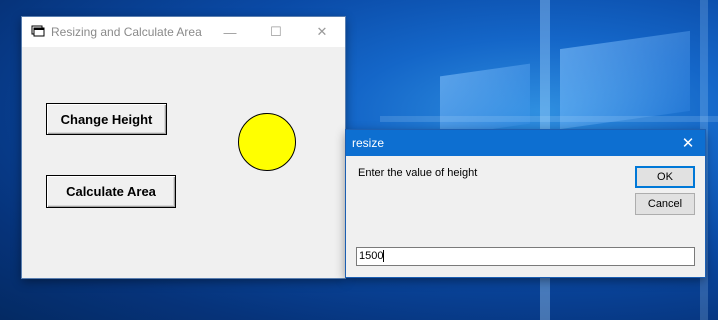 Image resolution: width=718 pixels, height=320 pixels. What do you see at coordinates (384, 256) in the screenshot?
I see `text-caret` at bounding box center [384, 256].